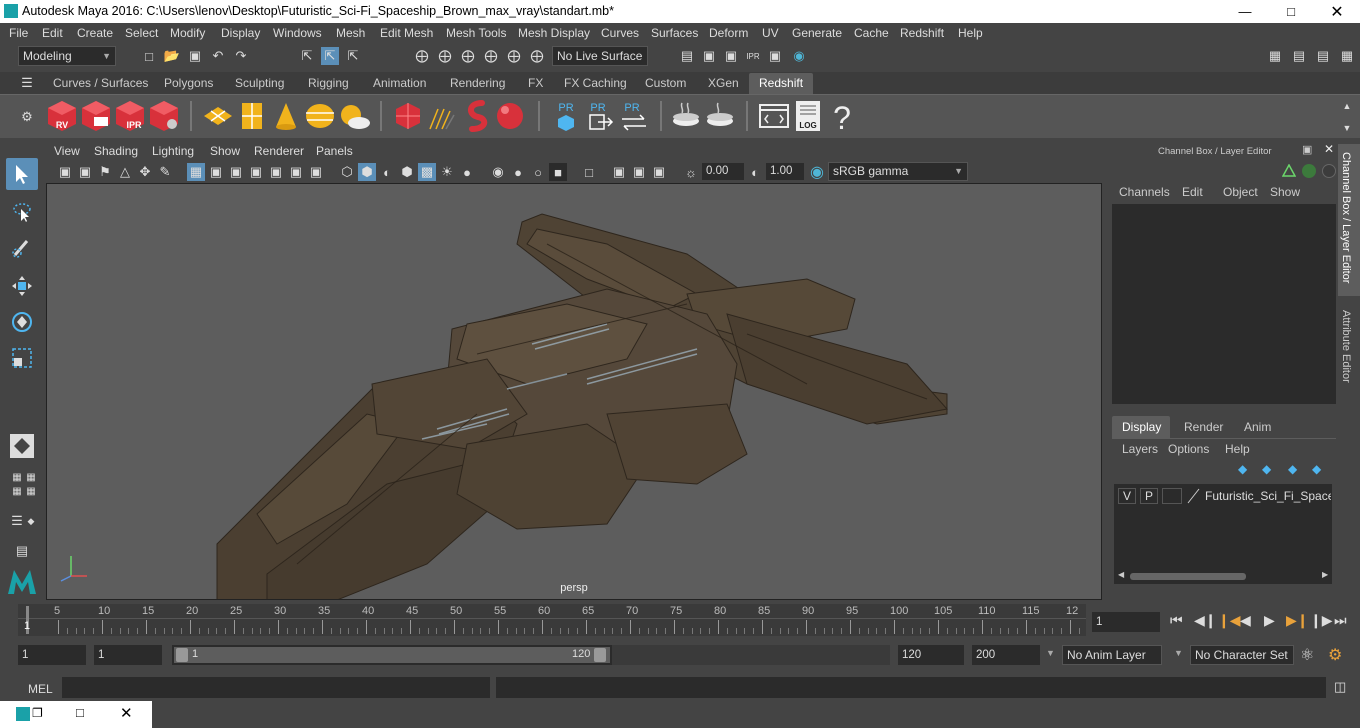  I want to click on menu-generate: Generate, so click(817, 33).